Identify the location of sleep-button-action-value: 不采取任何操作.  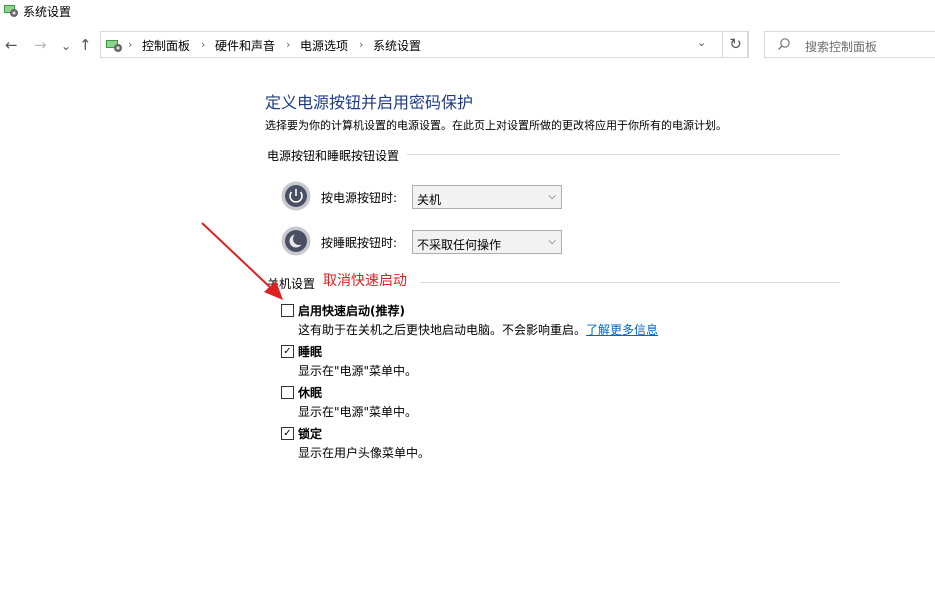
(459, 245).